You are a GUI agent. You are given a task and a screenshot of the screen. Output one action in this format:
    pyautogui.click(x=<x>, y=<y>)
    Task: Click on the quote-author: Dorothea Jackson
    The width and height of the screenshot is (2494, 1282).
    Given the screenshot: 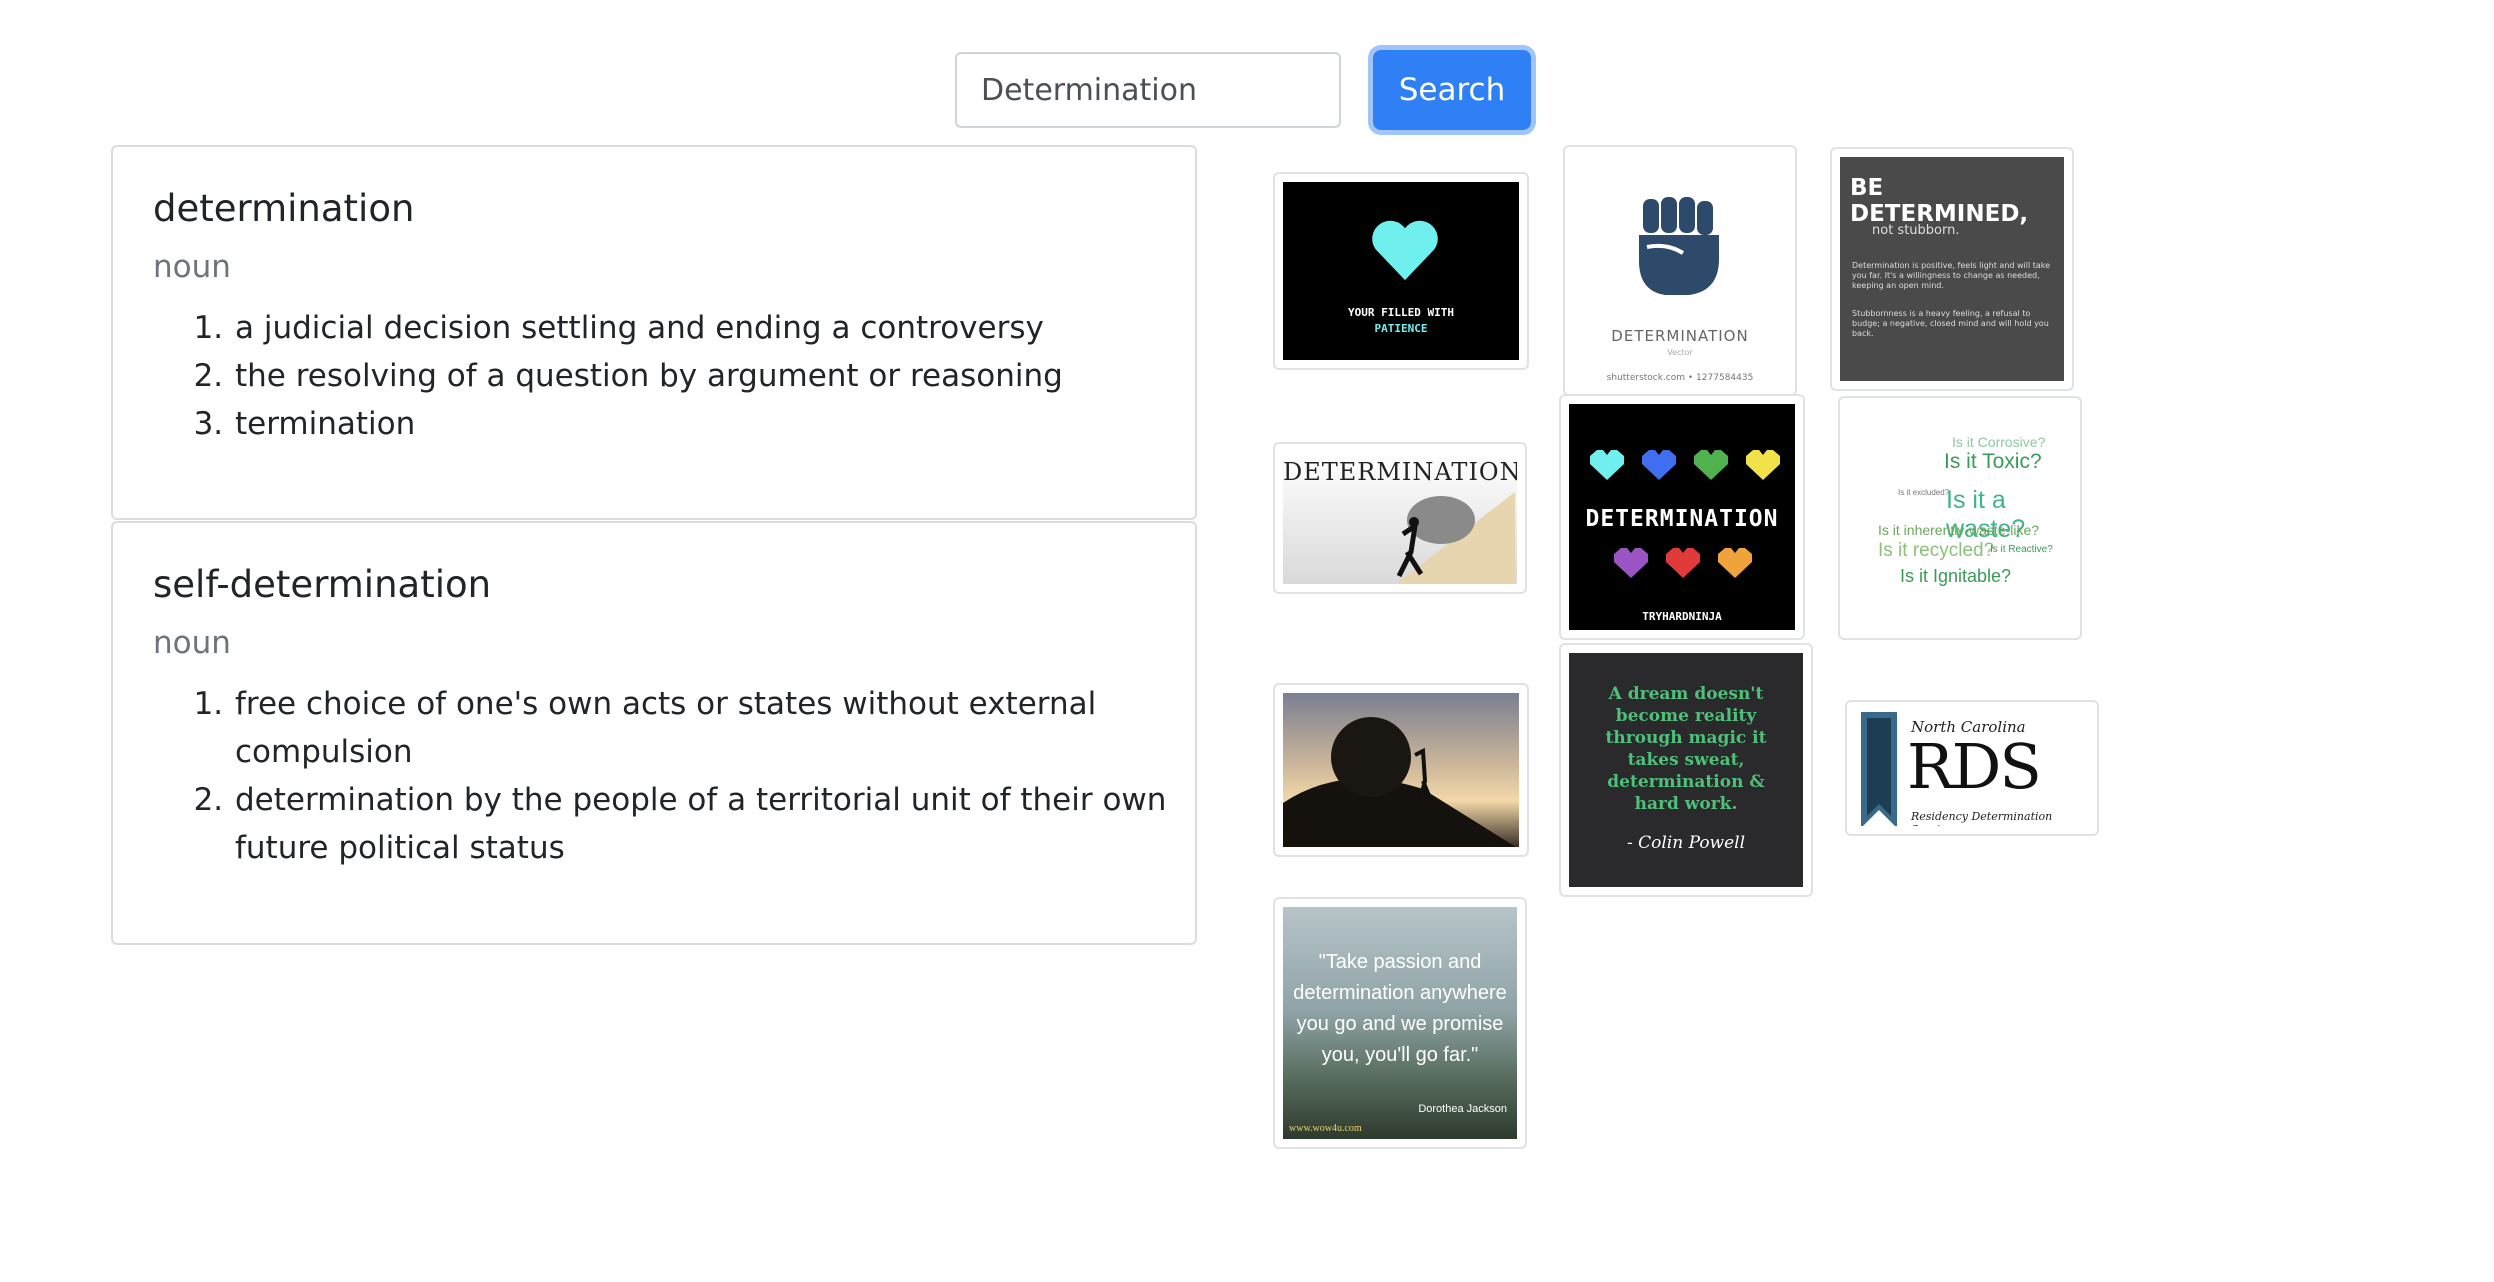 What is the action you would take?
    pyautogui.click(x=1462, y=1109)
    